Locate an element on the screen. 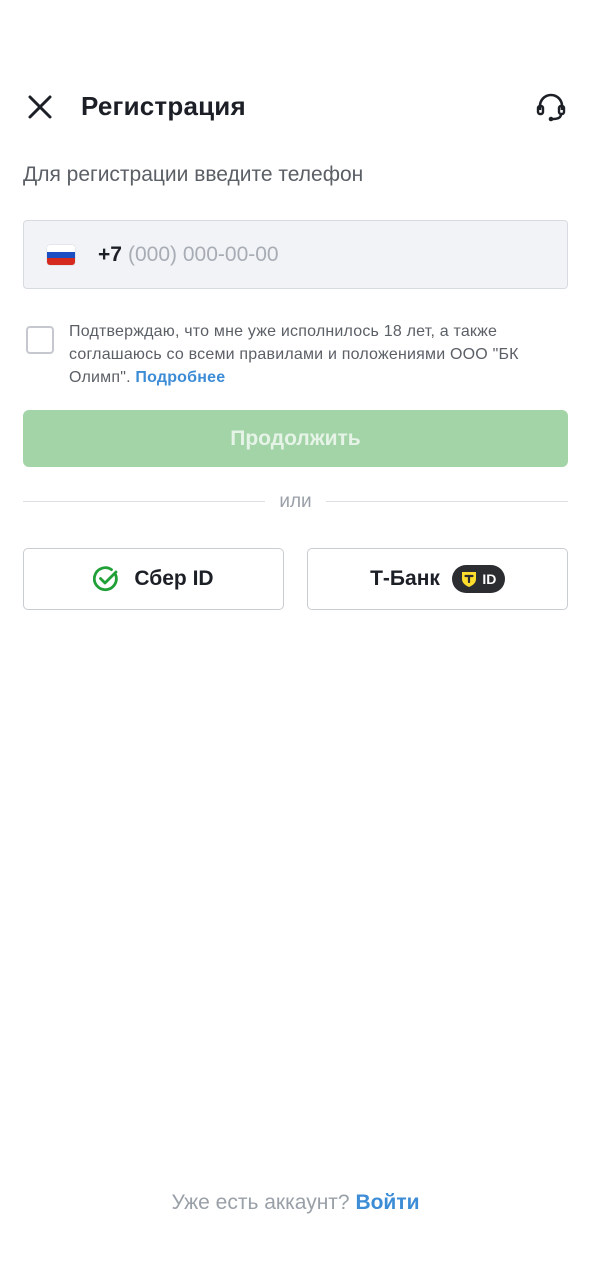 Image resolution: width=591 pixels, height=1280 pixels. close-button is located at coordinates (40, 107).